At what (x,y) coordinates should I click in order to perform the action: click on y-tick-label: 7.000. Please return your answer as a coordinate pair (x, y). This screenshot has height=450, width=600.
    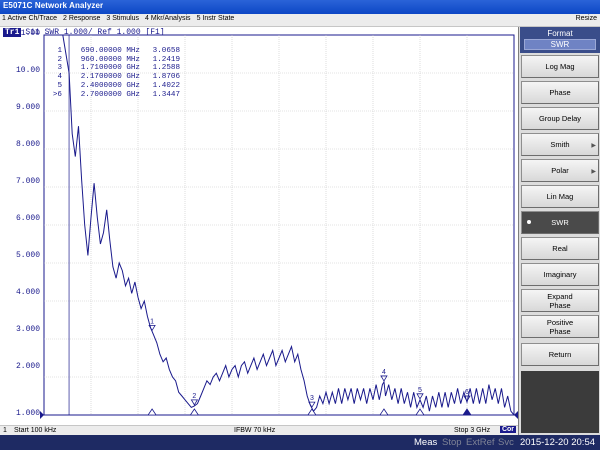
    Looking at the image, I should click on (27, 181).